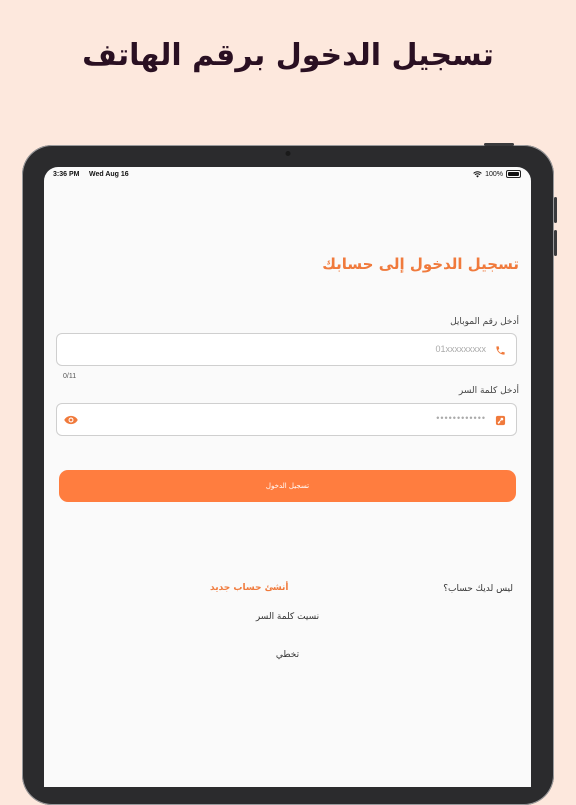  I want to click on battery-percent: 100%, so click(494, 174).